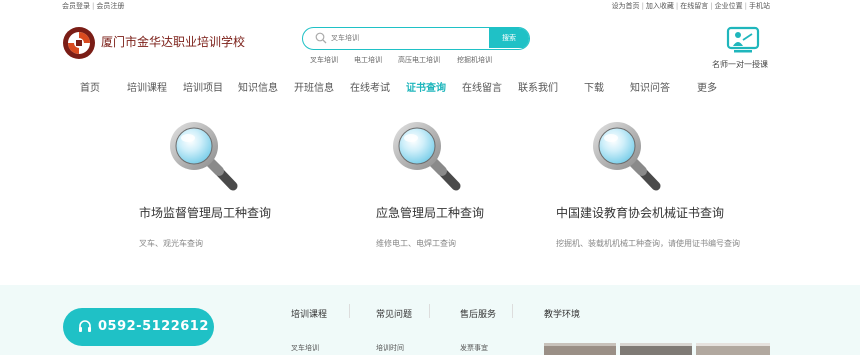 This screenshot has width=860, height=355. What do you see at coordinates (309, 313) in the screenshot?
I see `footer-heading-courses: 培训课程` at bounding box center [309, 313].